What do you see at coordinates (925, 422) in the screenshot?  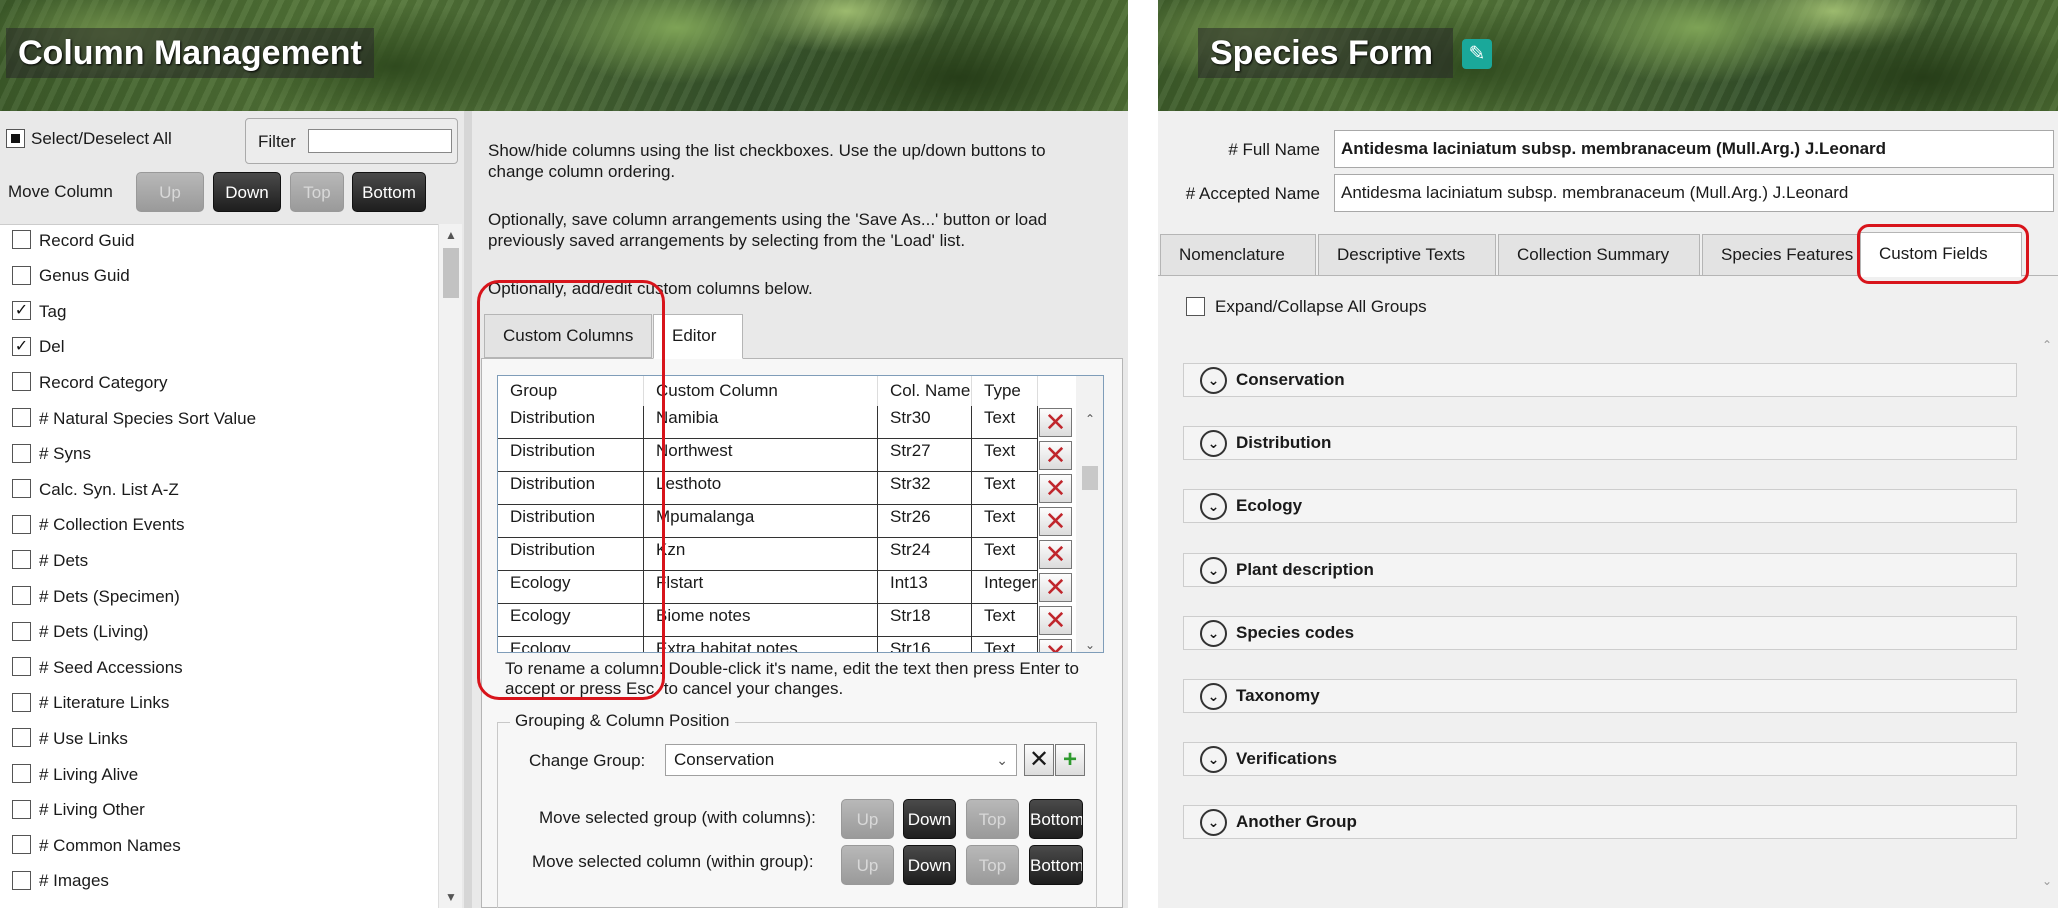 I see `grid-cell-col-name: Str30` at bounding box center [925, 422].